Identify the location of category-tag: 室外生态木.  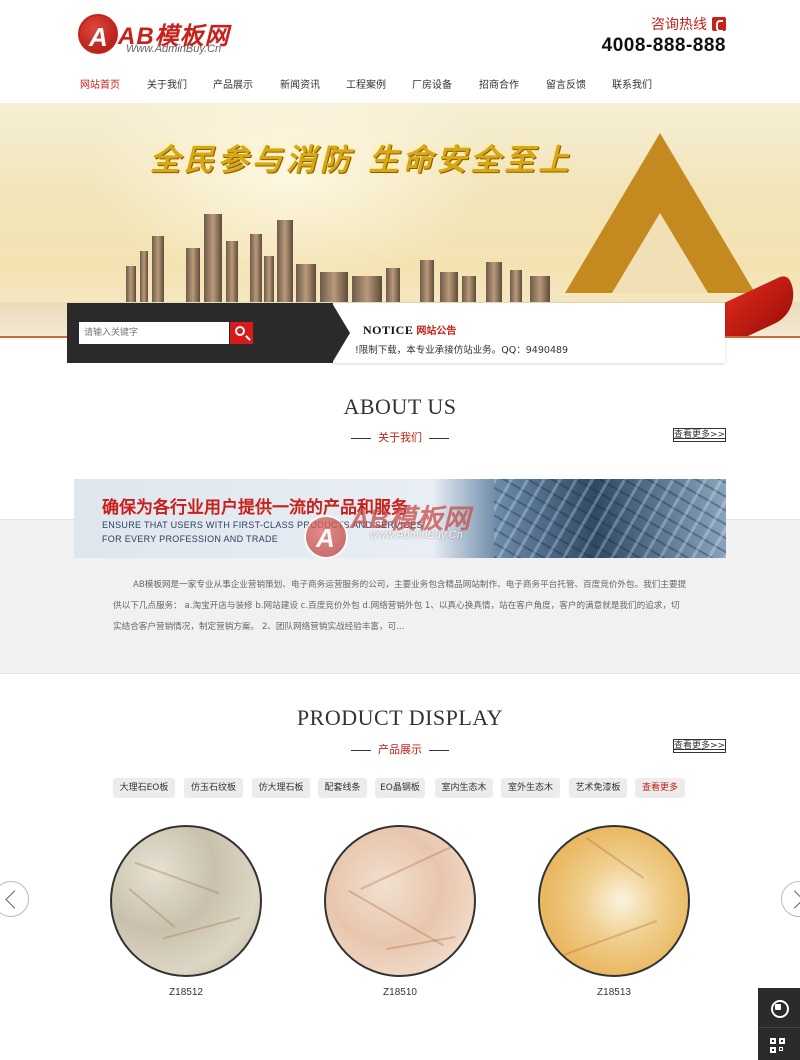
(530, 788).